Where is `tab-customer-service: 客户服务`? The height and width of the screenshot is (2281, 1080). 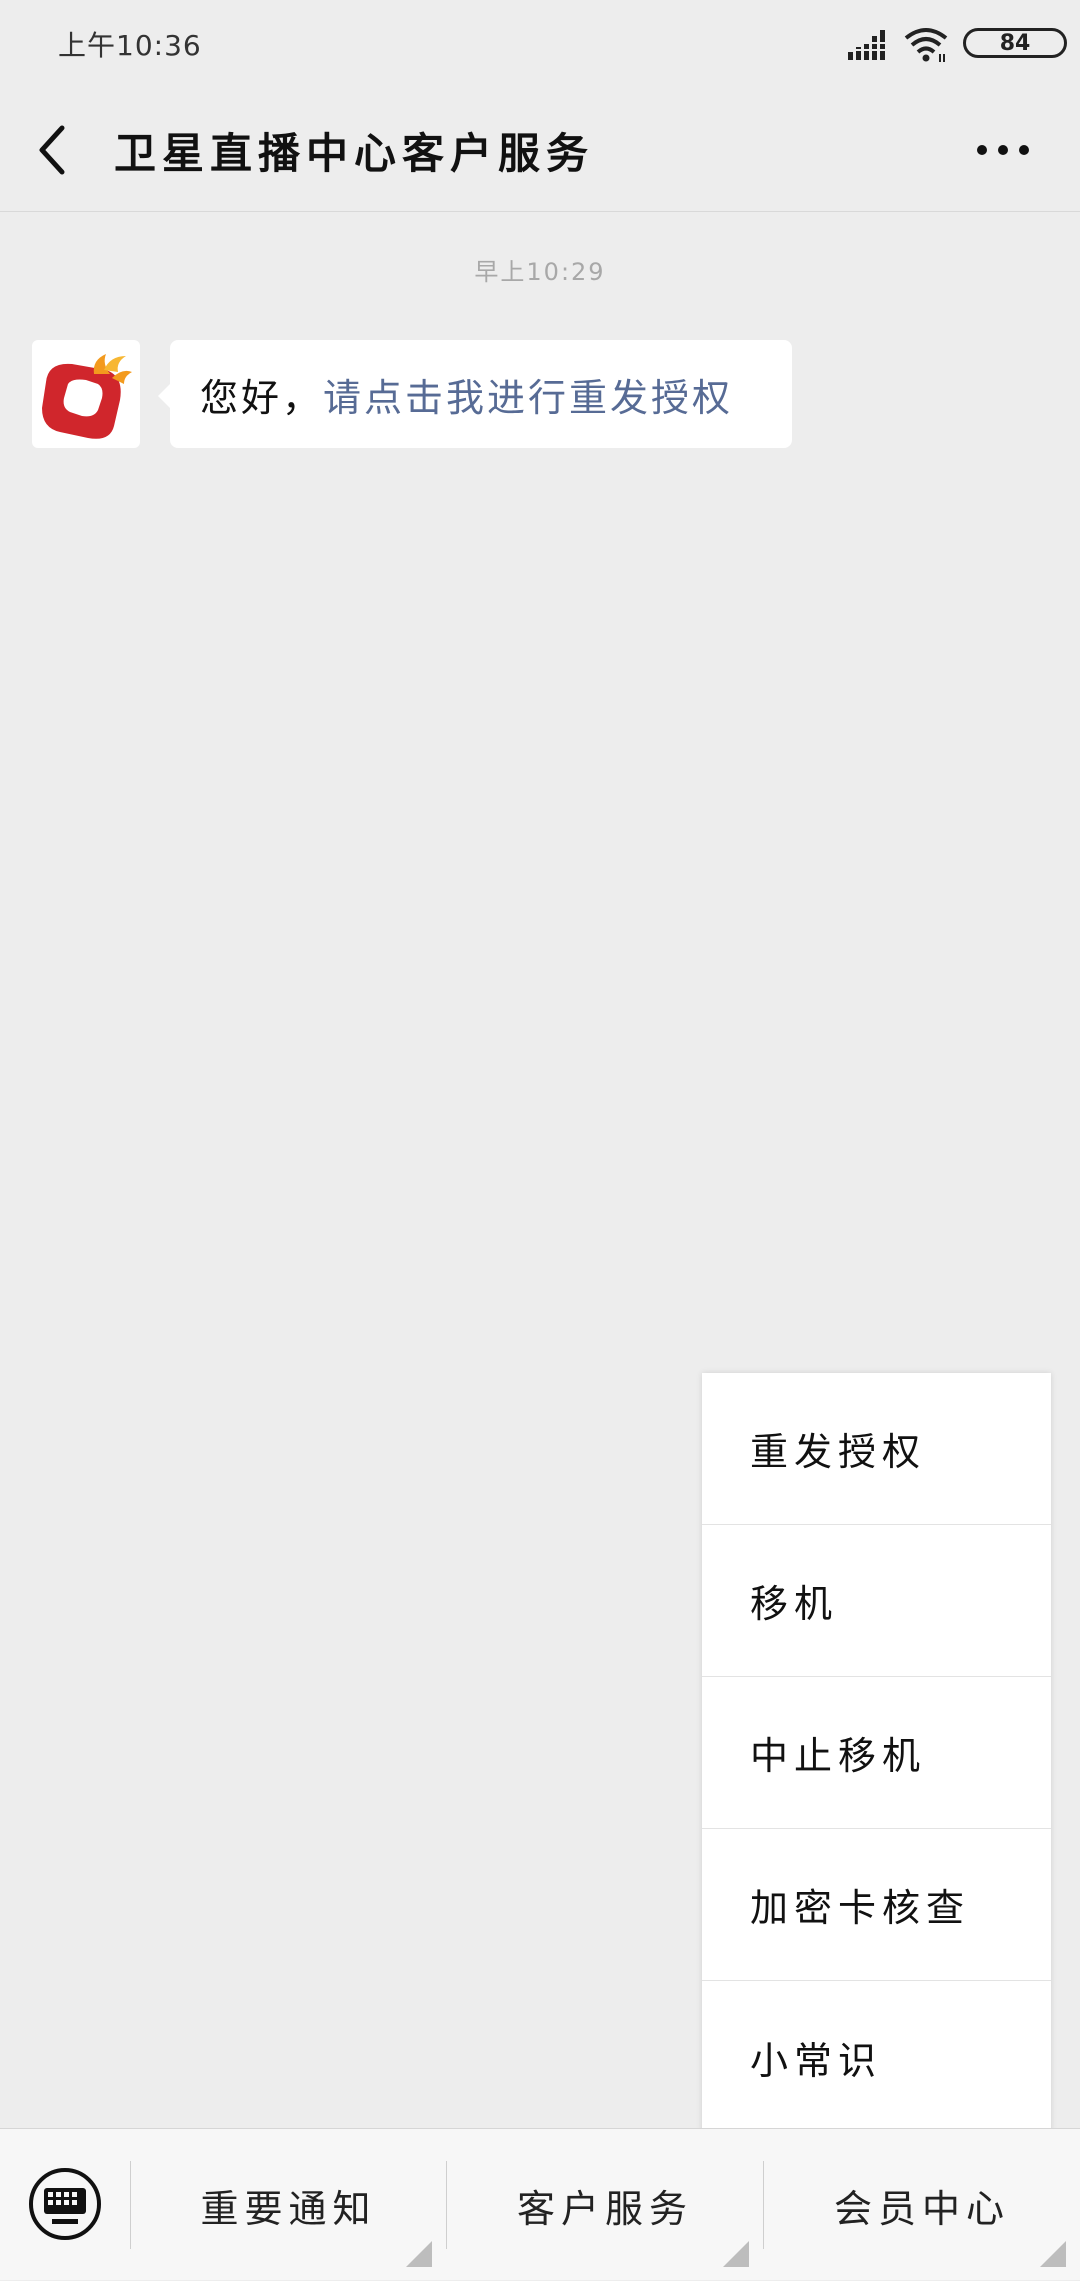 tab-customer-service: 客户服务 is located at coordinates (605, 2205).